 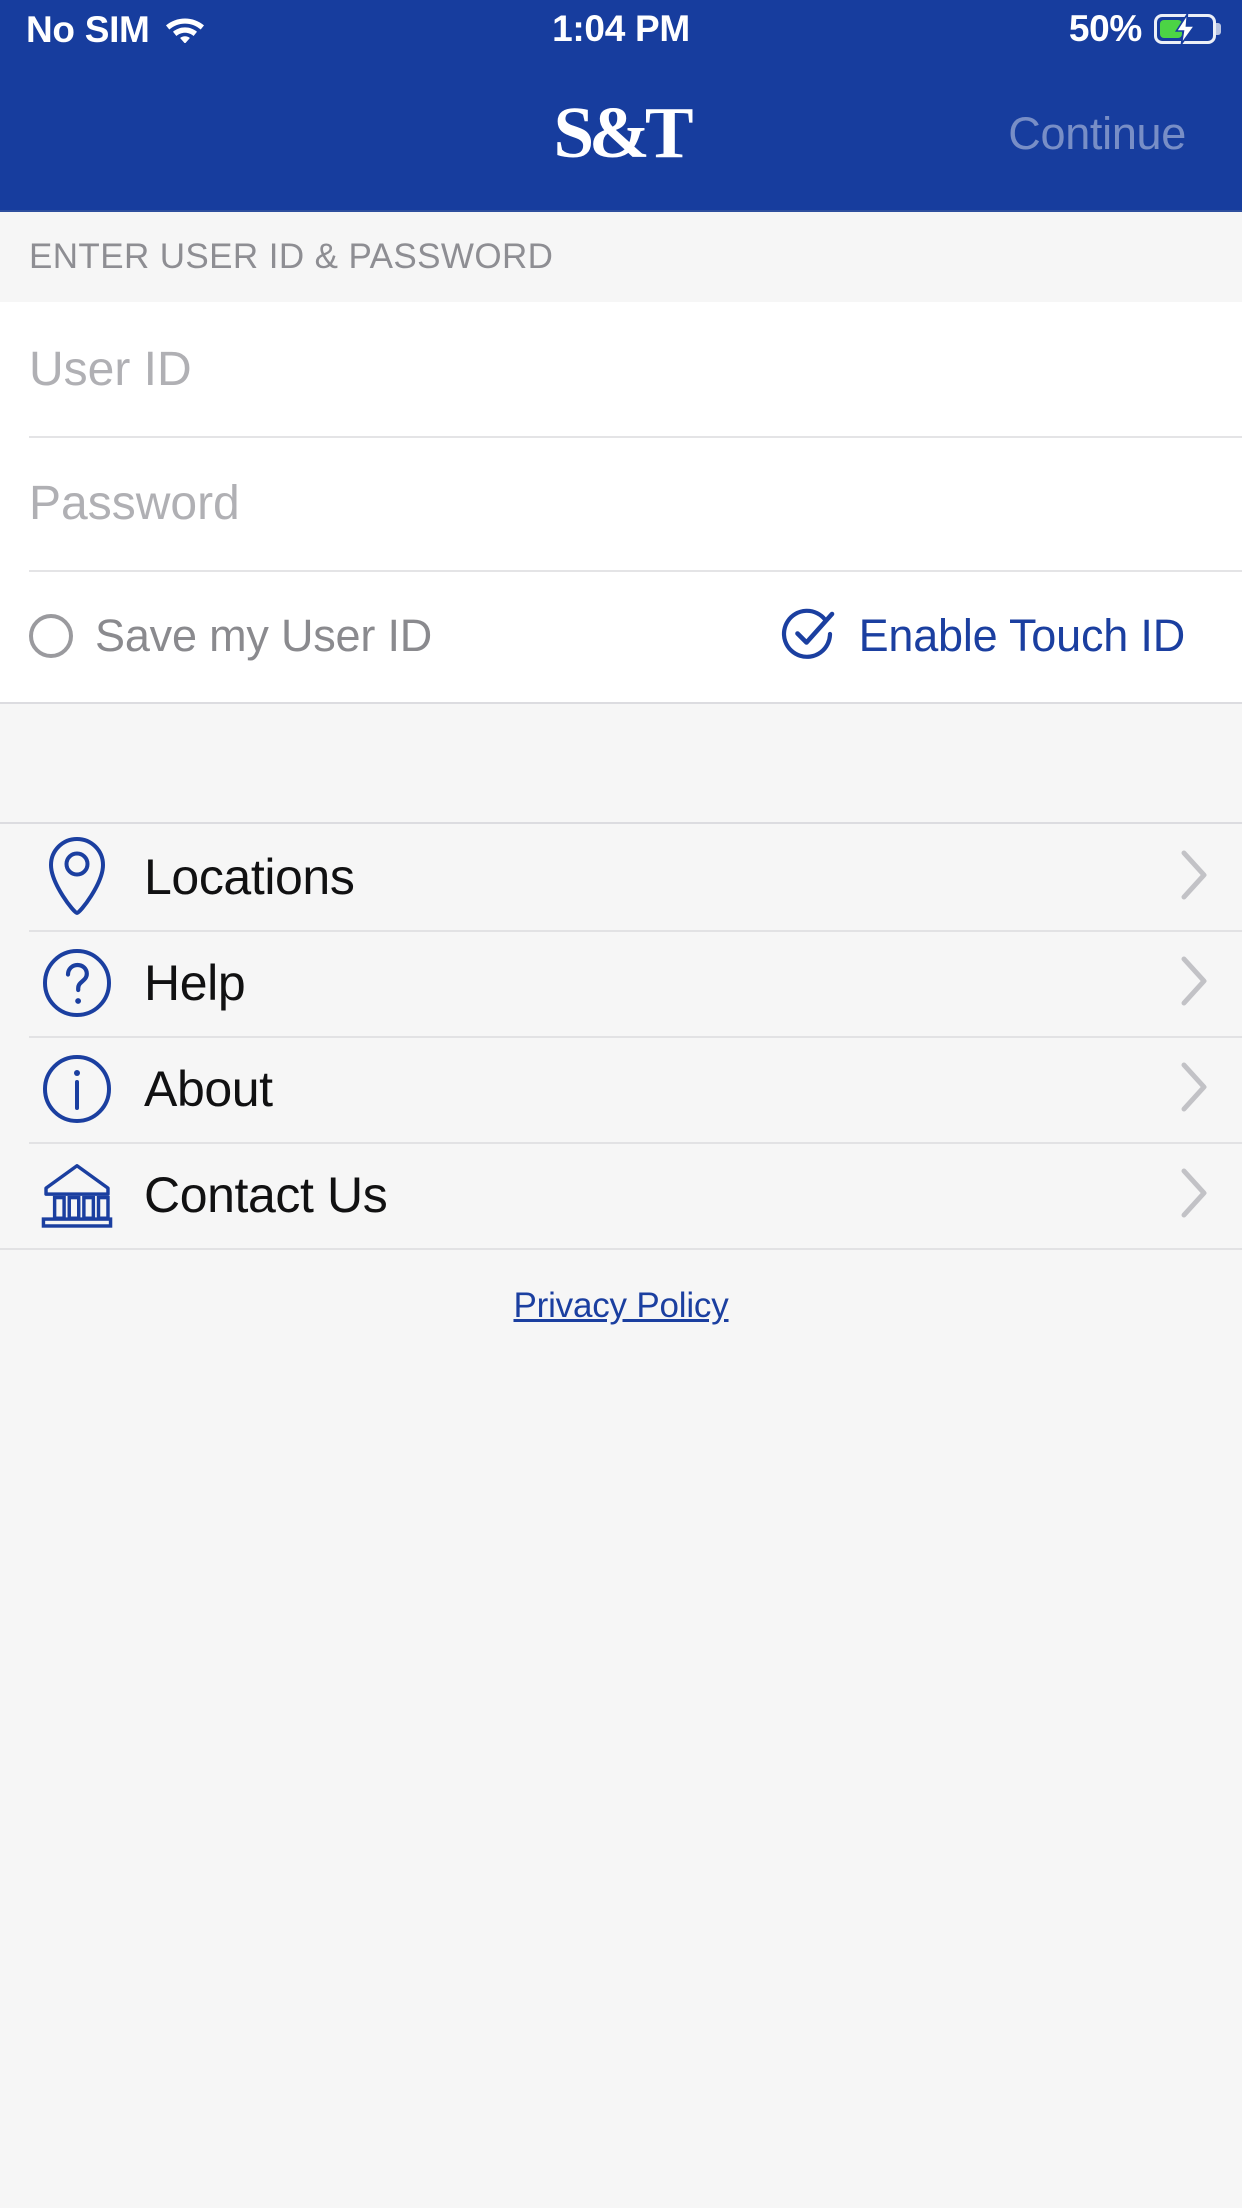 I want to click on wifi-icon, so click(x=185, y=29).